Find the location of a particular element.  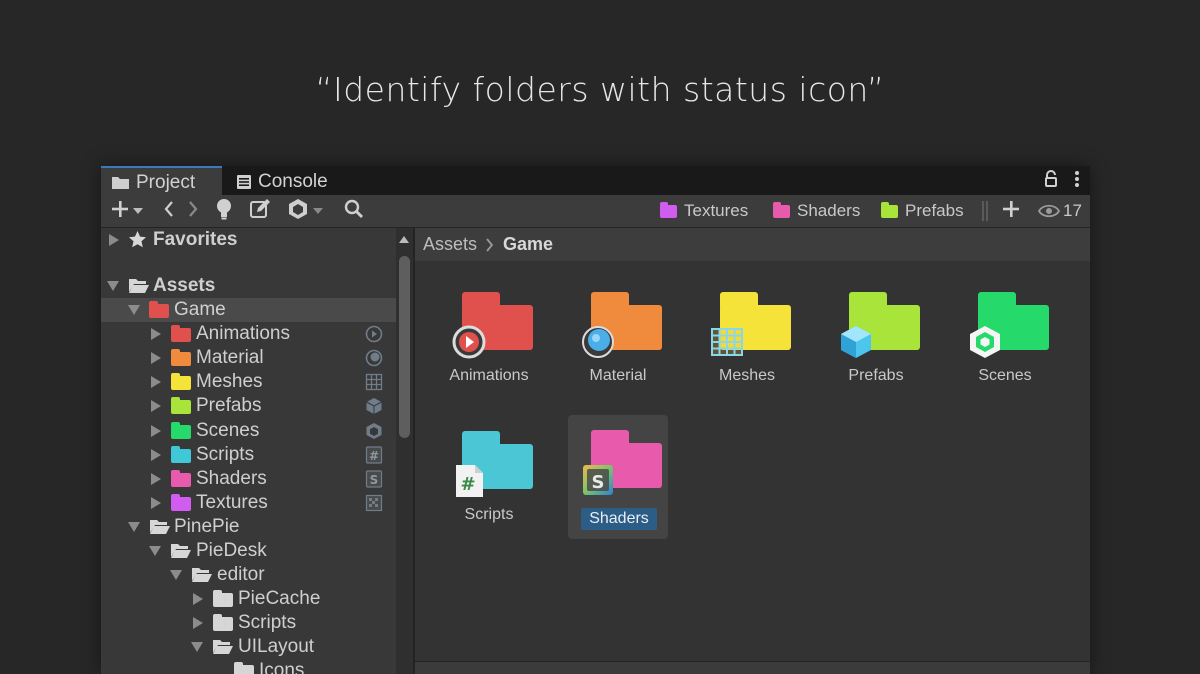

tree-item-piecache: PieCache is located at coordinates (248, 599).